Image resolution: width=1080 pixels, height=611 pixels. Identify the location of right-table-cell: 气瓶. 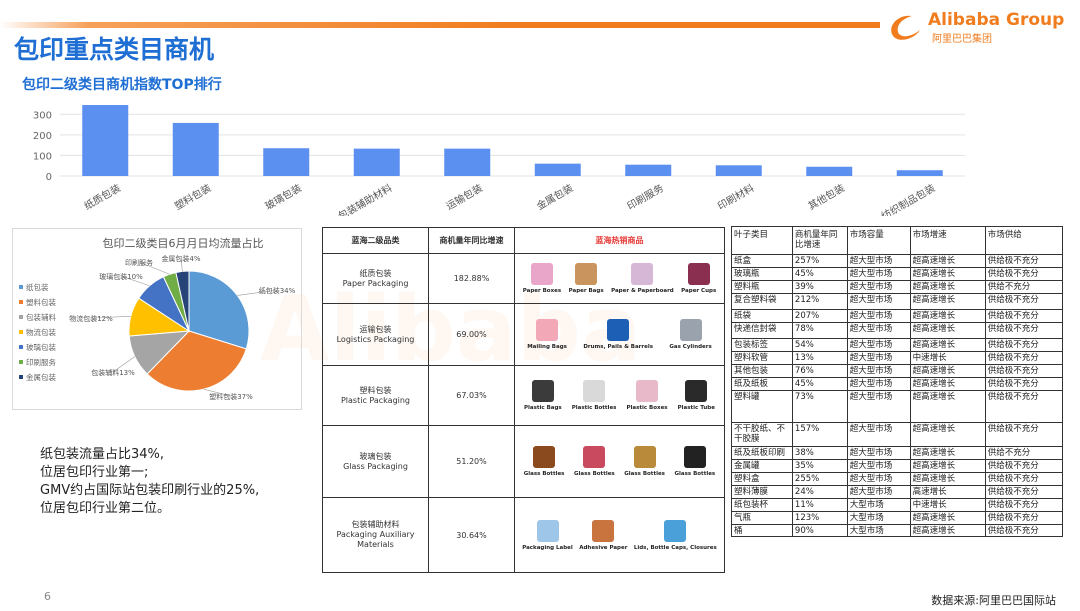
(762, 518).